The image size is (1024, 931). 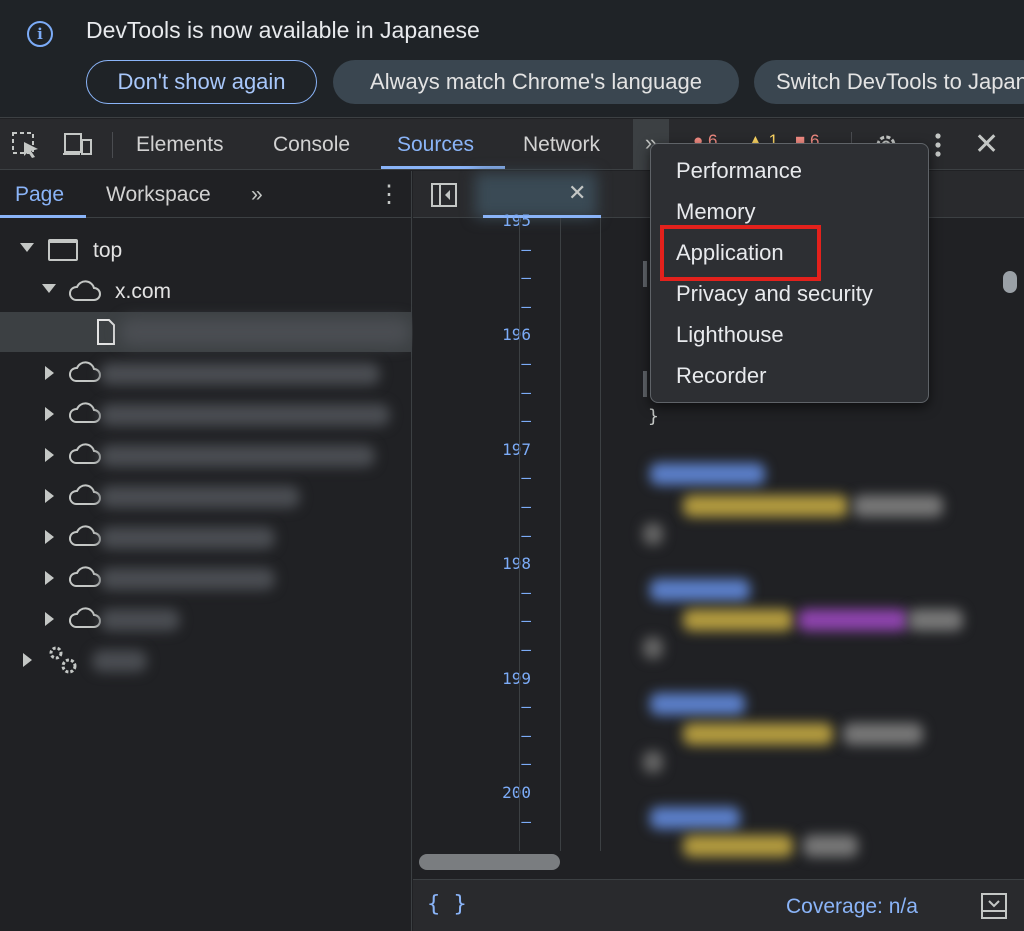 What do you see at coordinates (389, 194) in the screenshot?
I see `navigator-menu-icon: ⋮` at bounding box center [389, 194].